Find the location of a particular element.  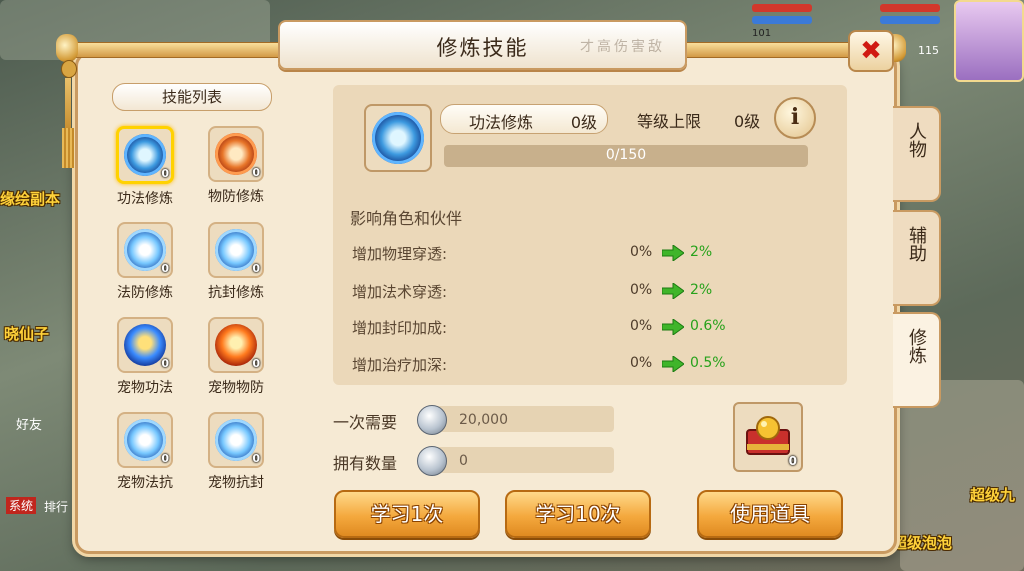

tab-character: 人物 is located at coordinates (917, 154).